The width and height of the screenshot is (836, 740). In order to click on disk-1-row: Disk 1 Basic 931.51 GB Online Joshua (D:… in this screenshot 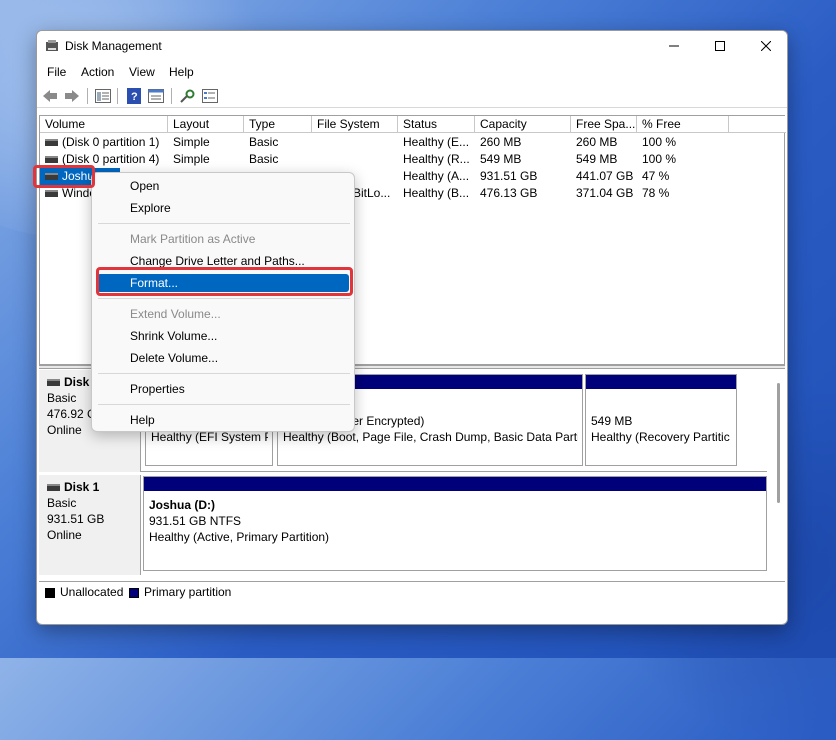, I will do `click(403, 525)`.